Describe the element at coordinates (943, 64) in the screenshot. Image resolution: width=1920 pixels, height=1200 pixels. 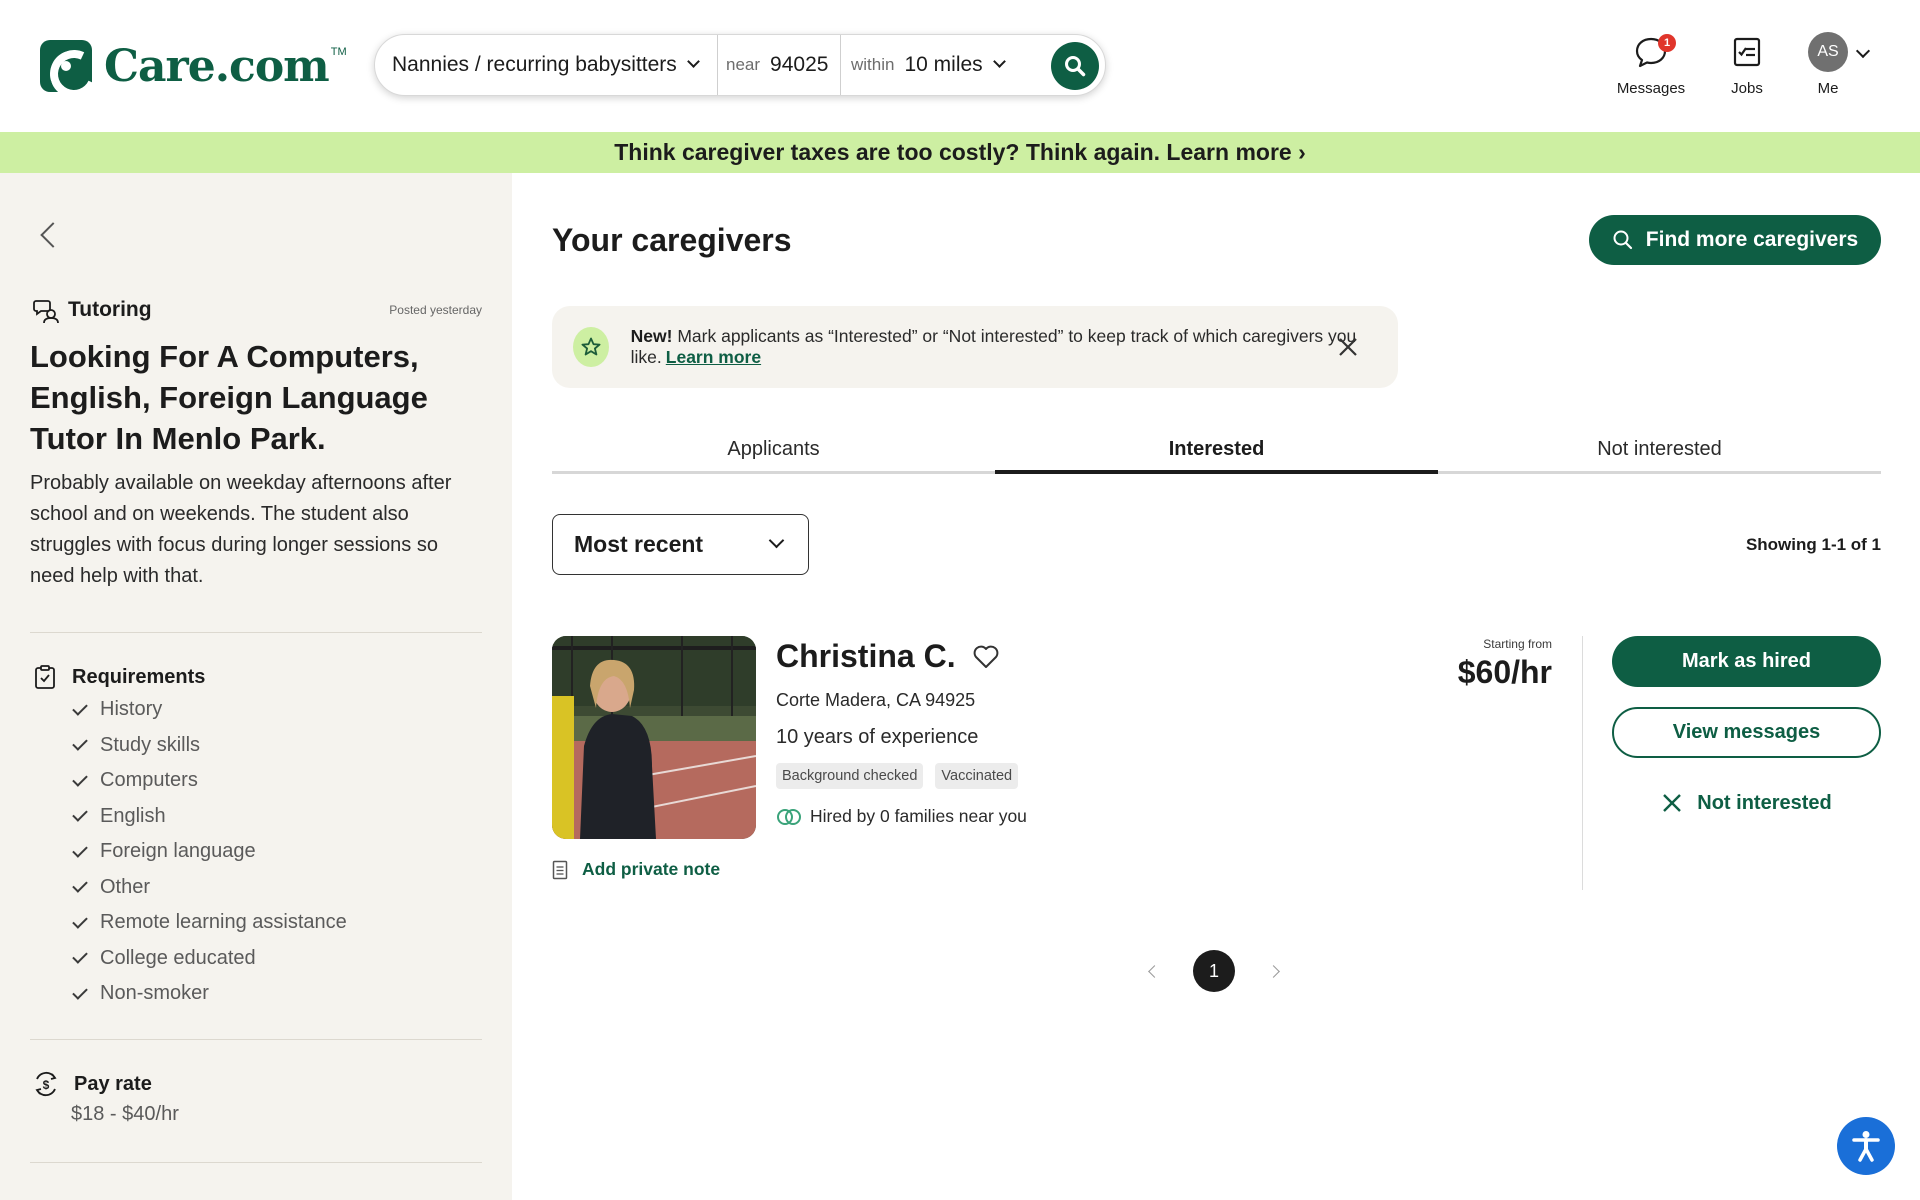
I see `distance-value: 10 miles` at that location.